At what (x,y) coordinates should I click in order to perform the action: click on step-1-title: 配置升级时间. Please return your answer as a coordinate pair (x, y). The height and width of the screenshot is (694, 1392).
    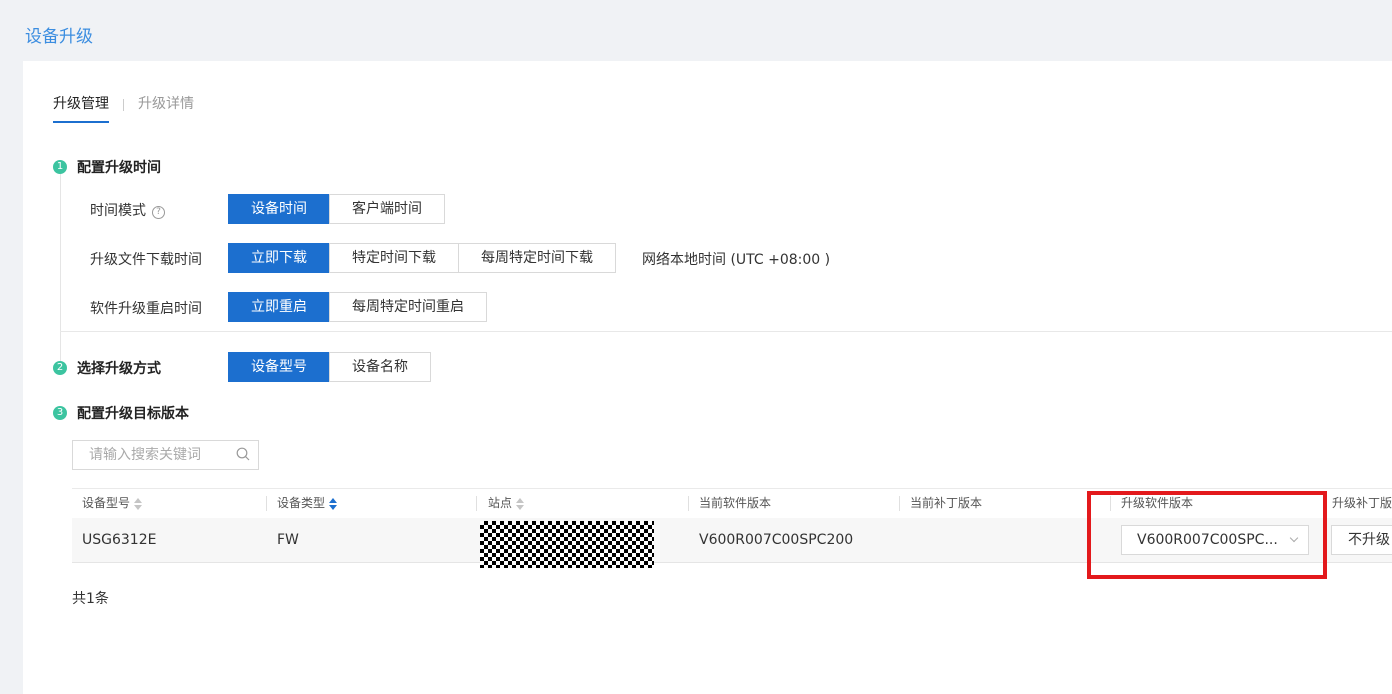
    Looking at the image, I should click on (119, 168).